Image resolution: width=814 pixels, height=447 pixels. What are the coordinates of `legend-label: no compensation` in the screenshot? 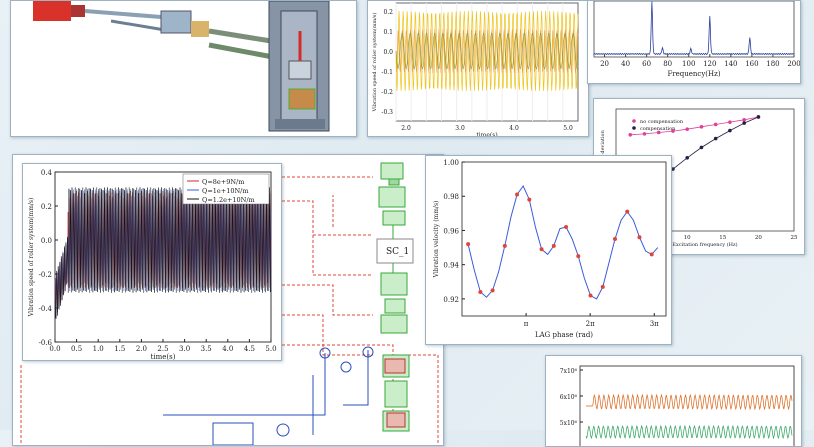 It's located at (662, 122).